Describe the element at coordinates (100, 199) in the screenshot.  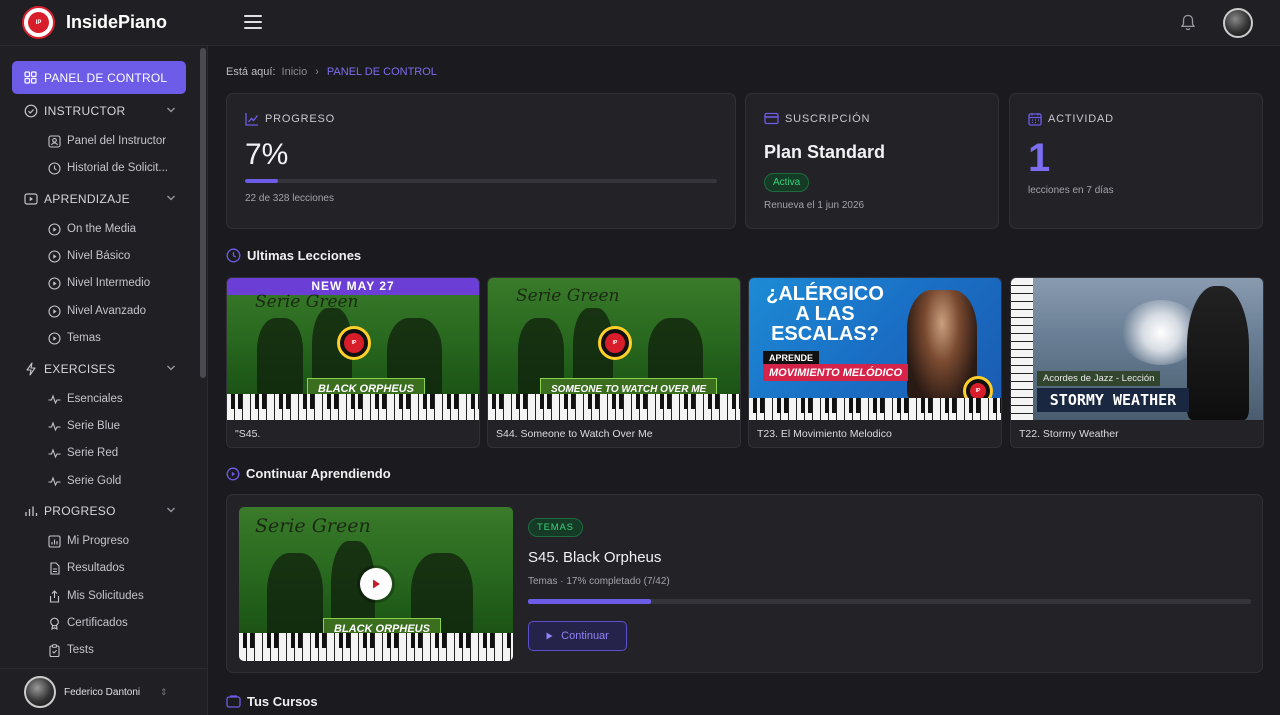
I see `sidebar-section-aprendizaje: APRENDIZAJE` at that location.